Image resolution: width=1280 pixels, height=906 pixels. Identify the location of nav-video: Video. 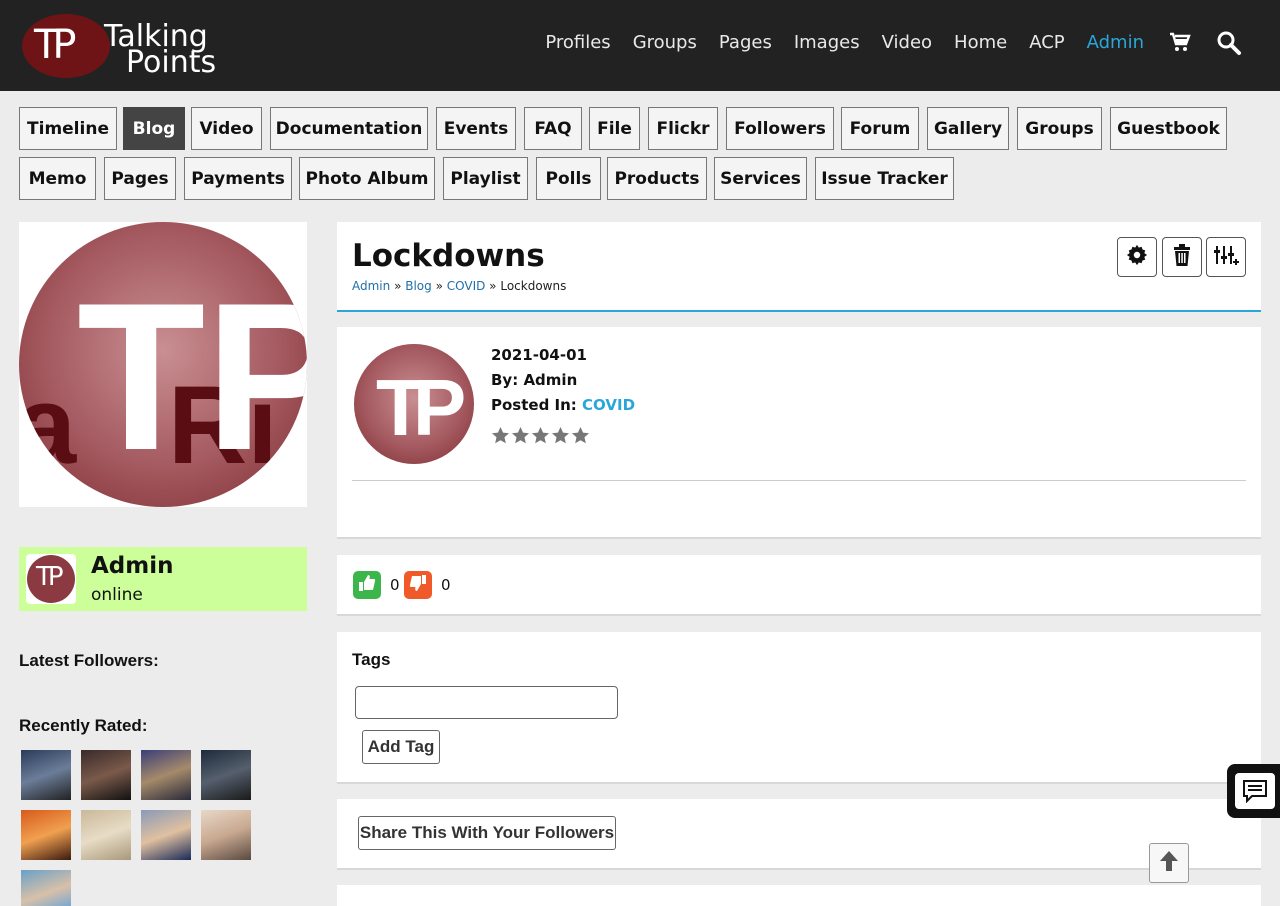
(907, 42).